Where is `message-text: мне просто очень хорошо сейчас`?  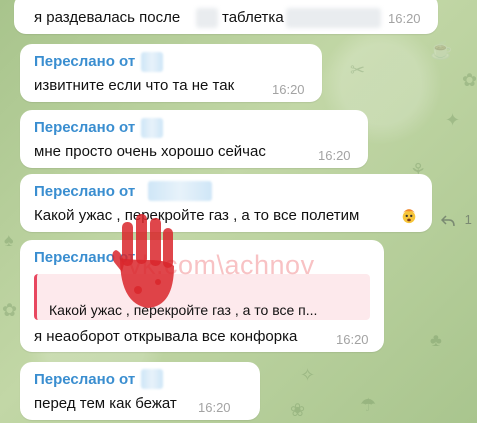
message-text: мне просто очень хорошо сейчас is located at coordinates (150, 151).